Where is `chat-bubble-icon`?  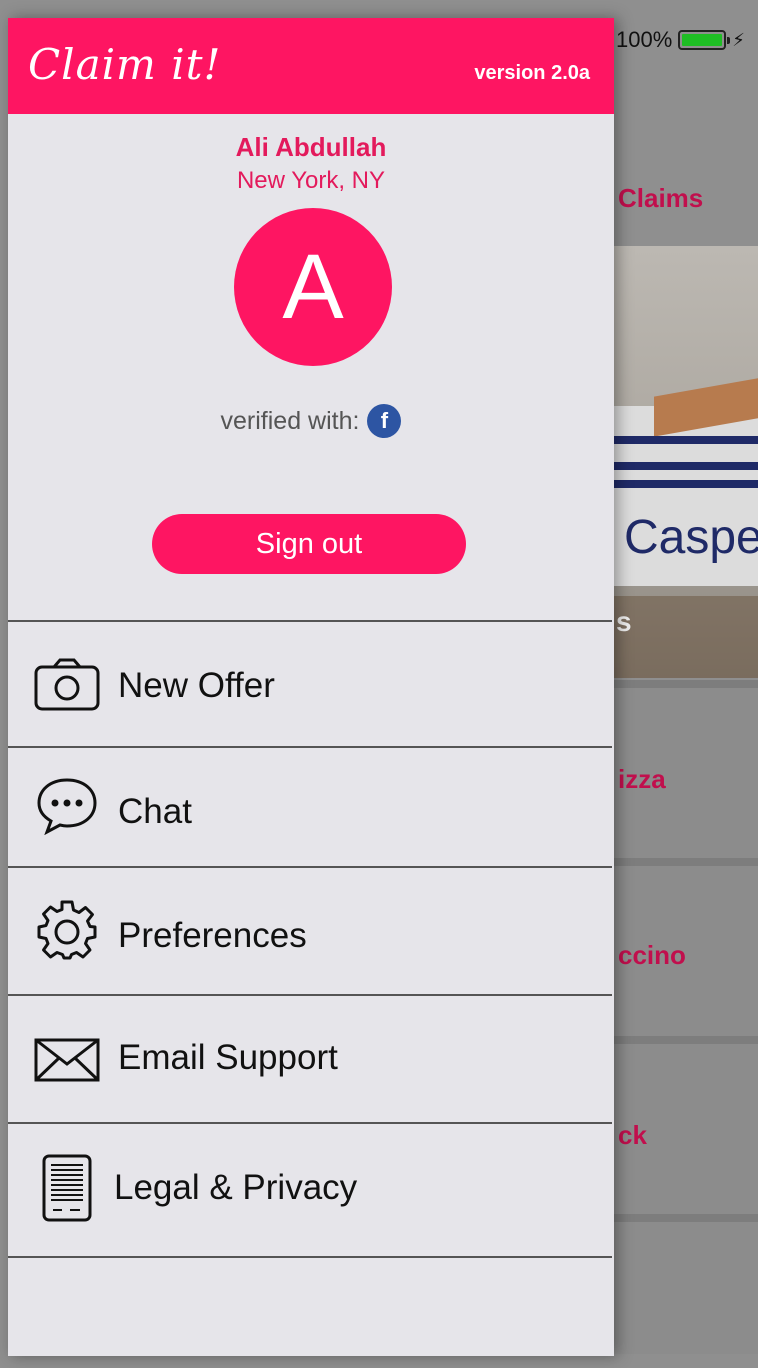 chat-bubble-icon is located at coordinates (67, 806).